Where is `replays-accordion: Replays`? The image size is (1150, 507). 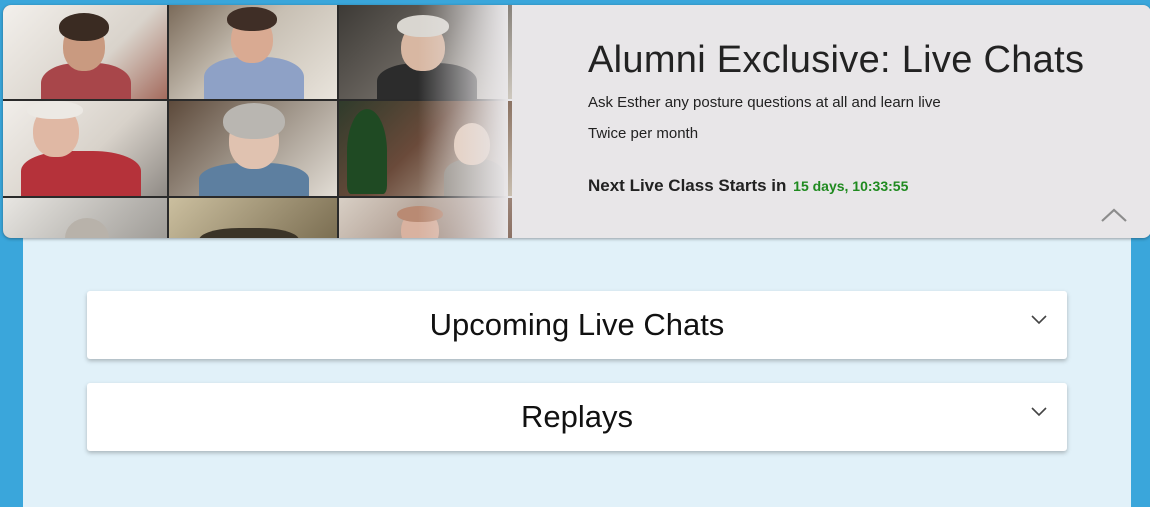 replays-accordion: Replays is located at coordinates (577, 417).